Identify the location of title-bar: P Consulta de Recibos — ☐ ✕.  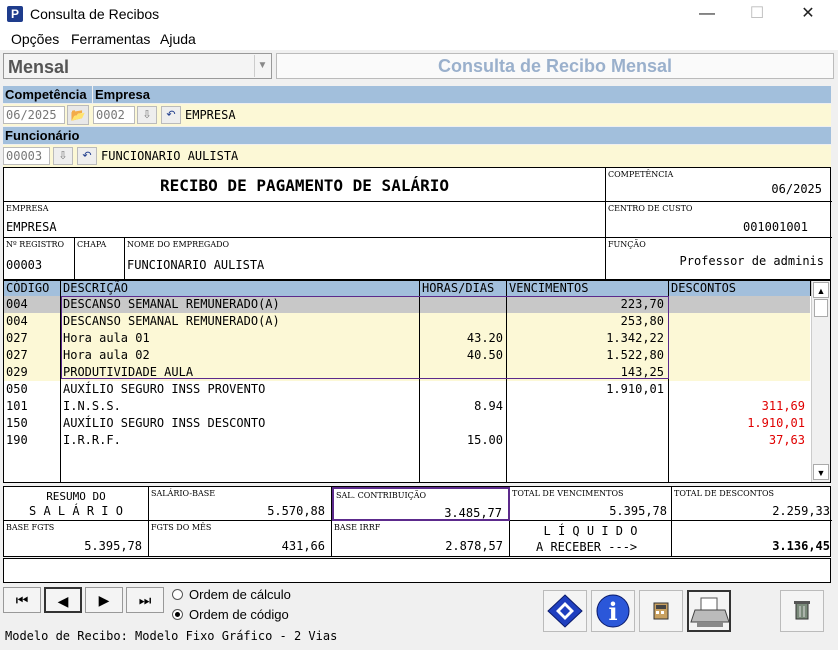
(419, 14).